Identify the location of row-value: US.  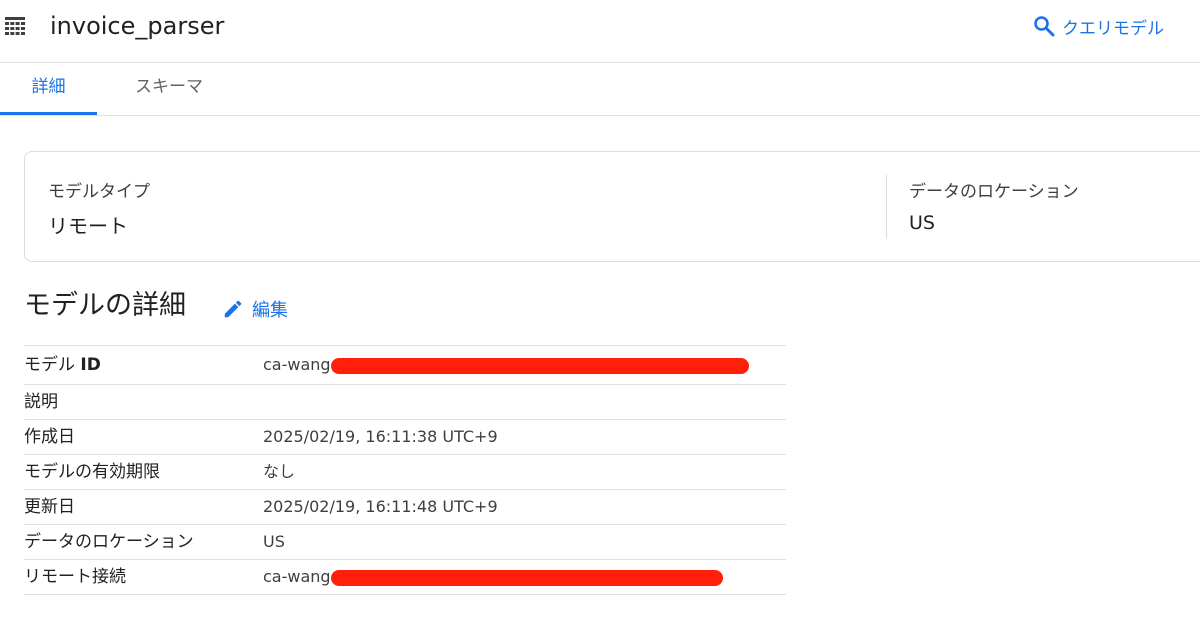
(274, 541).